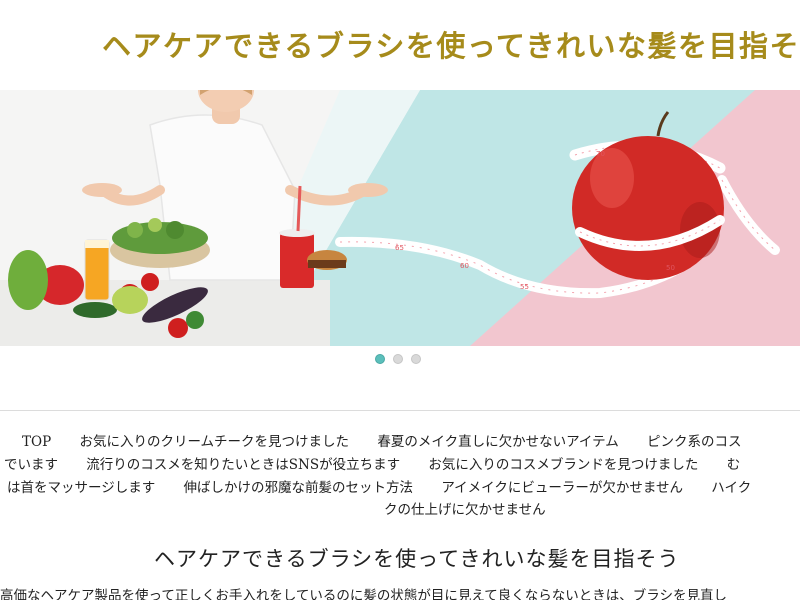  I want to click on nav-link: ピンク系のコス, so click(694, 442).